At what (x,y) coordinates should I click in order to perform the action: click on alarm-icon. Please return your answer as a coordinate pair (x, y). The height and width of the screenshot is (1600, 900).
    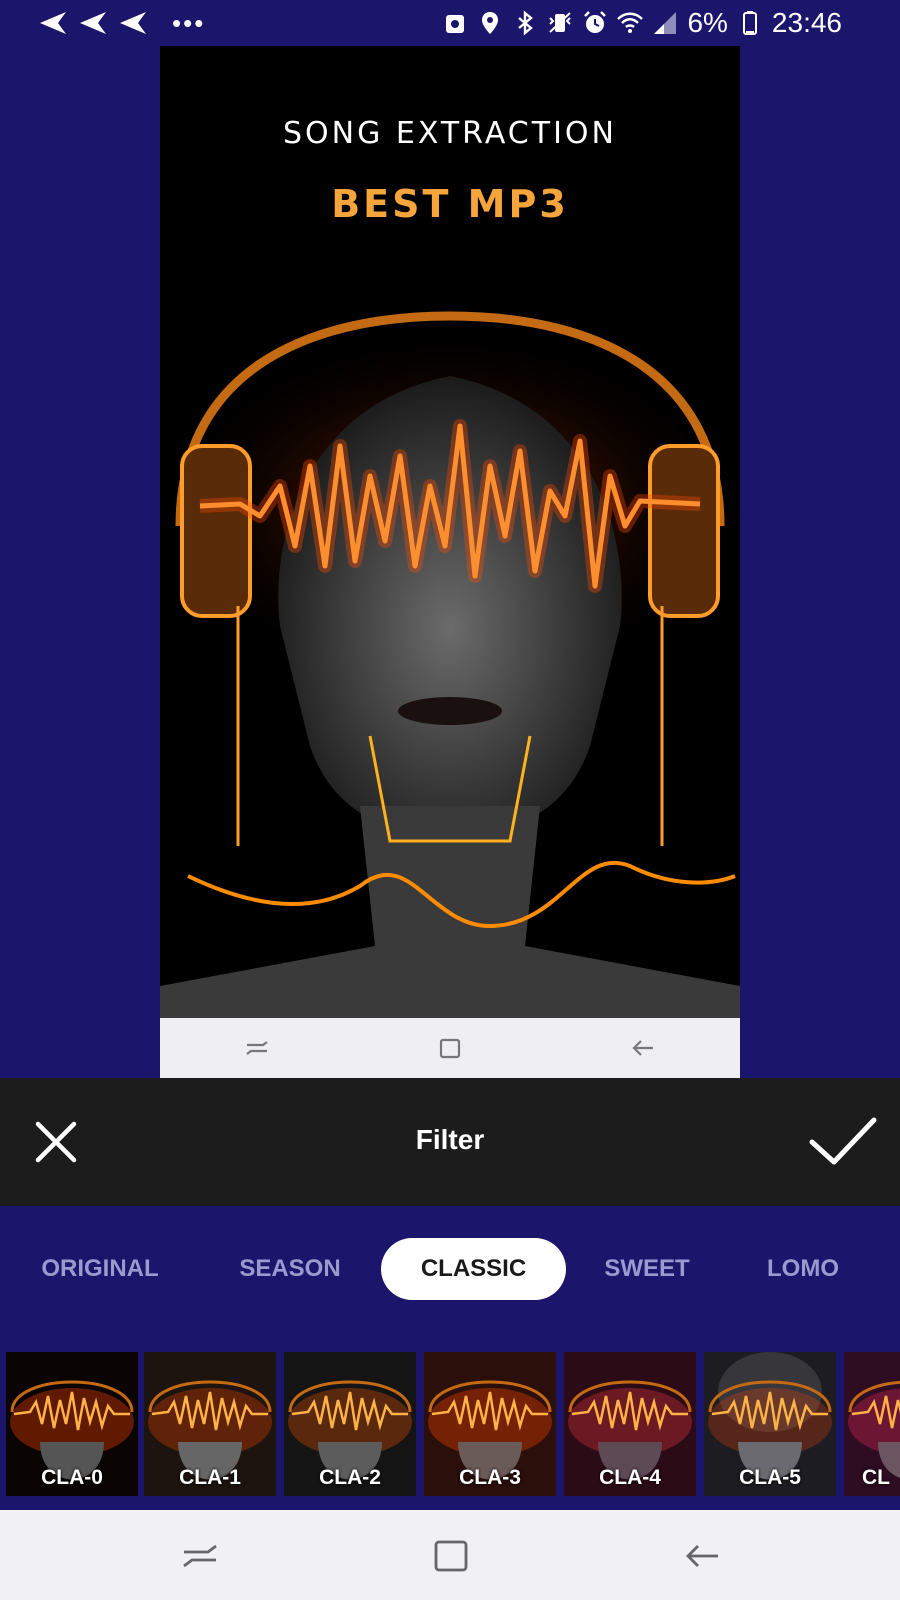
    Looking at the image, I should click on (595, 22).